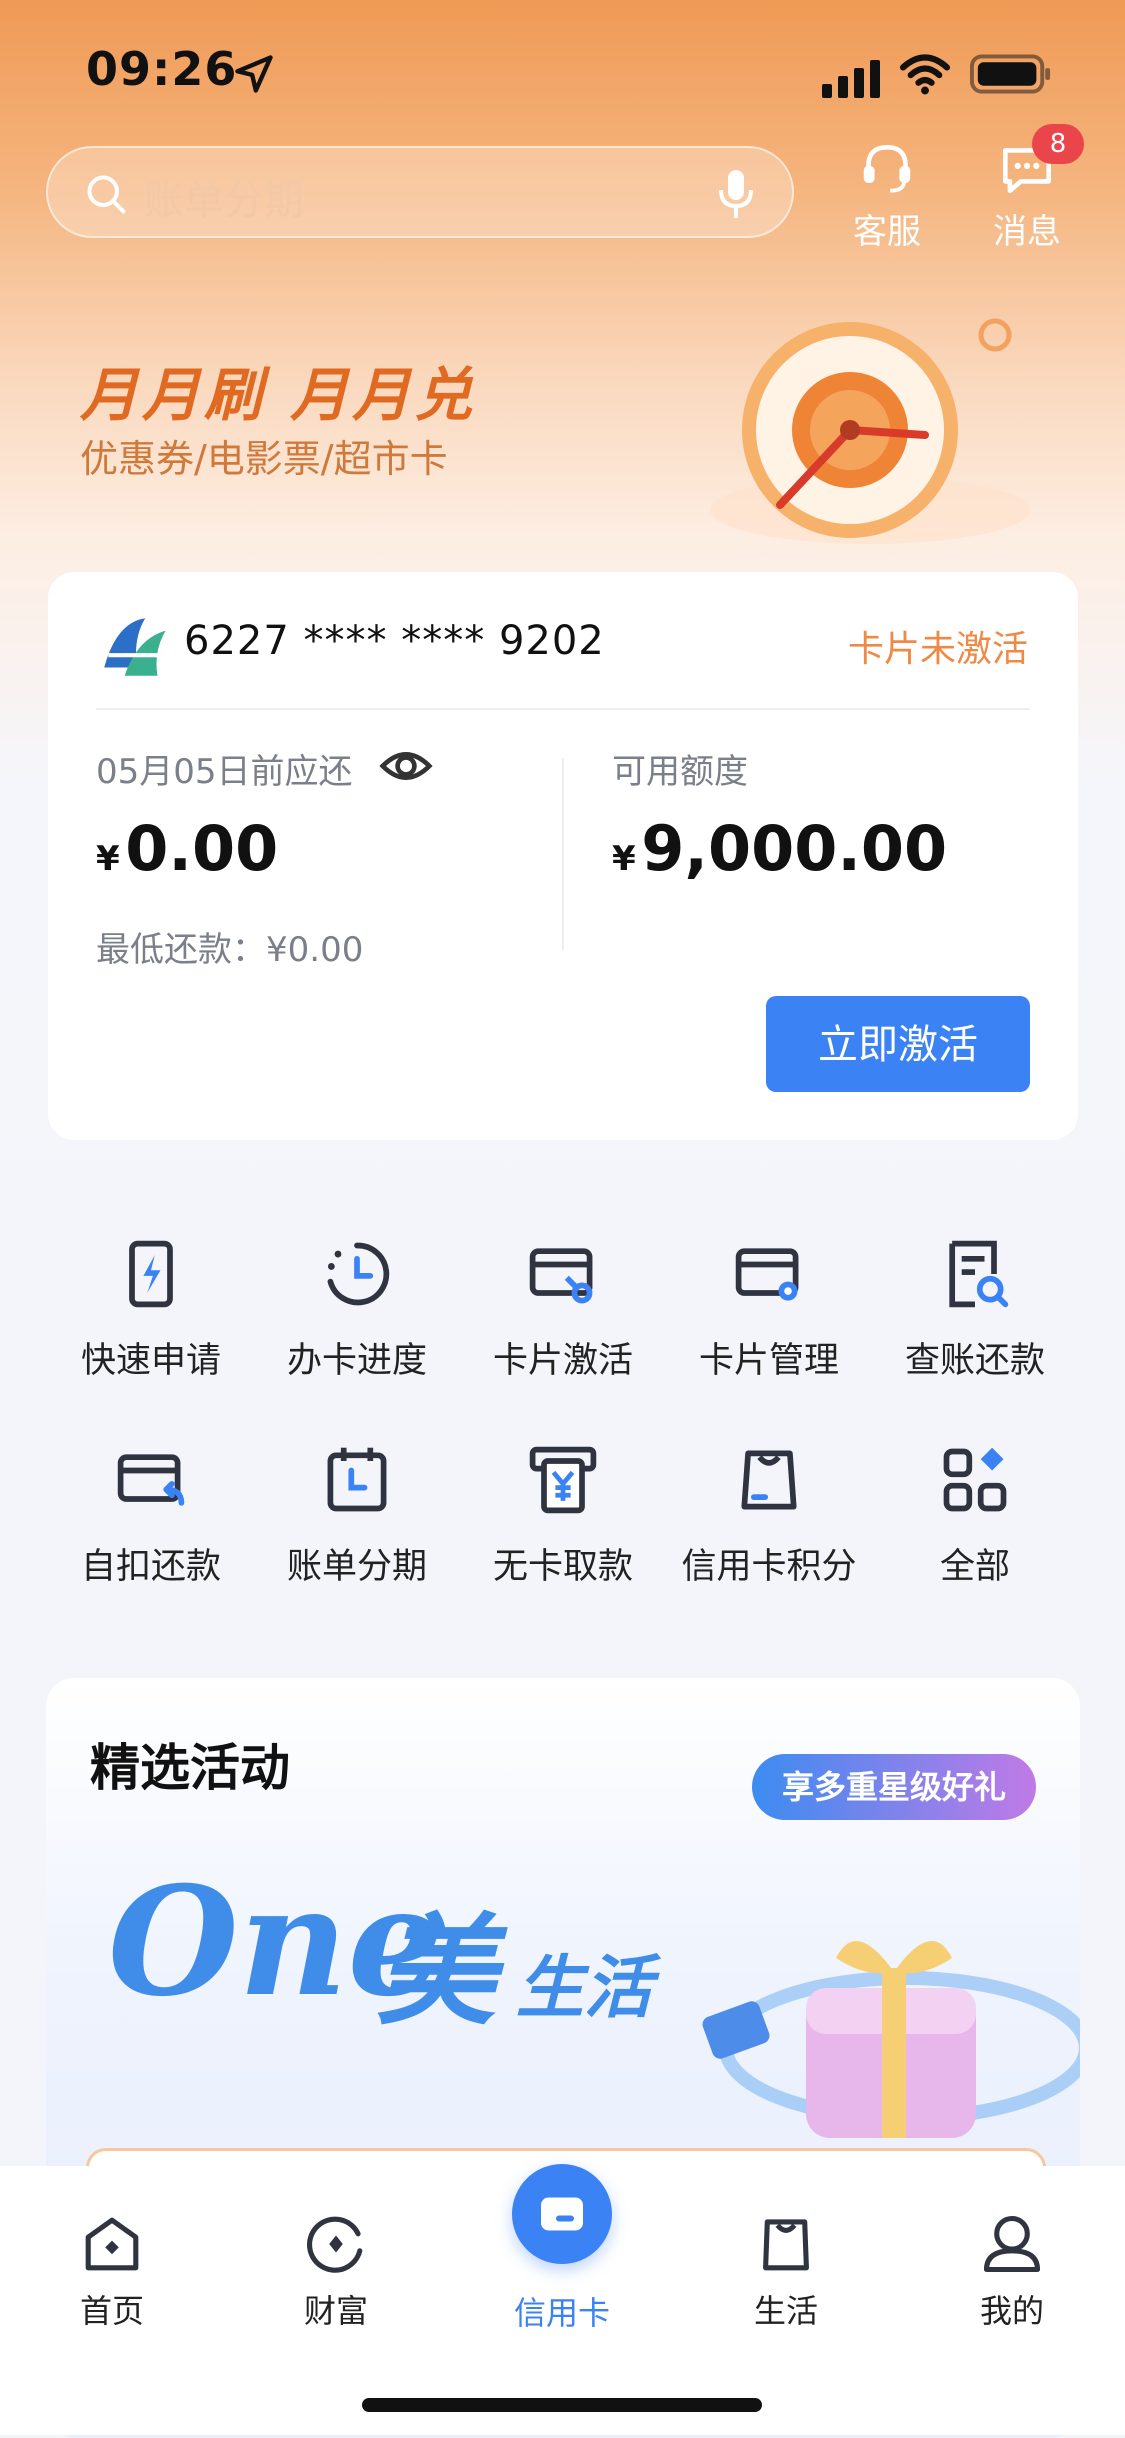 The height and width of the screenshot is (2438, 1125). What do you see at coordinates (561, 1276) in the screenshot?
I see `card-key-icon` at bounding box center [561, 1276].